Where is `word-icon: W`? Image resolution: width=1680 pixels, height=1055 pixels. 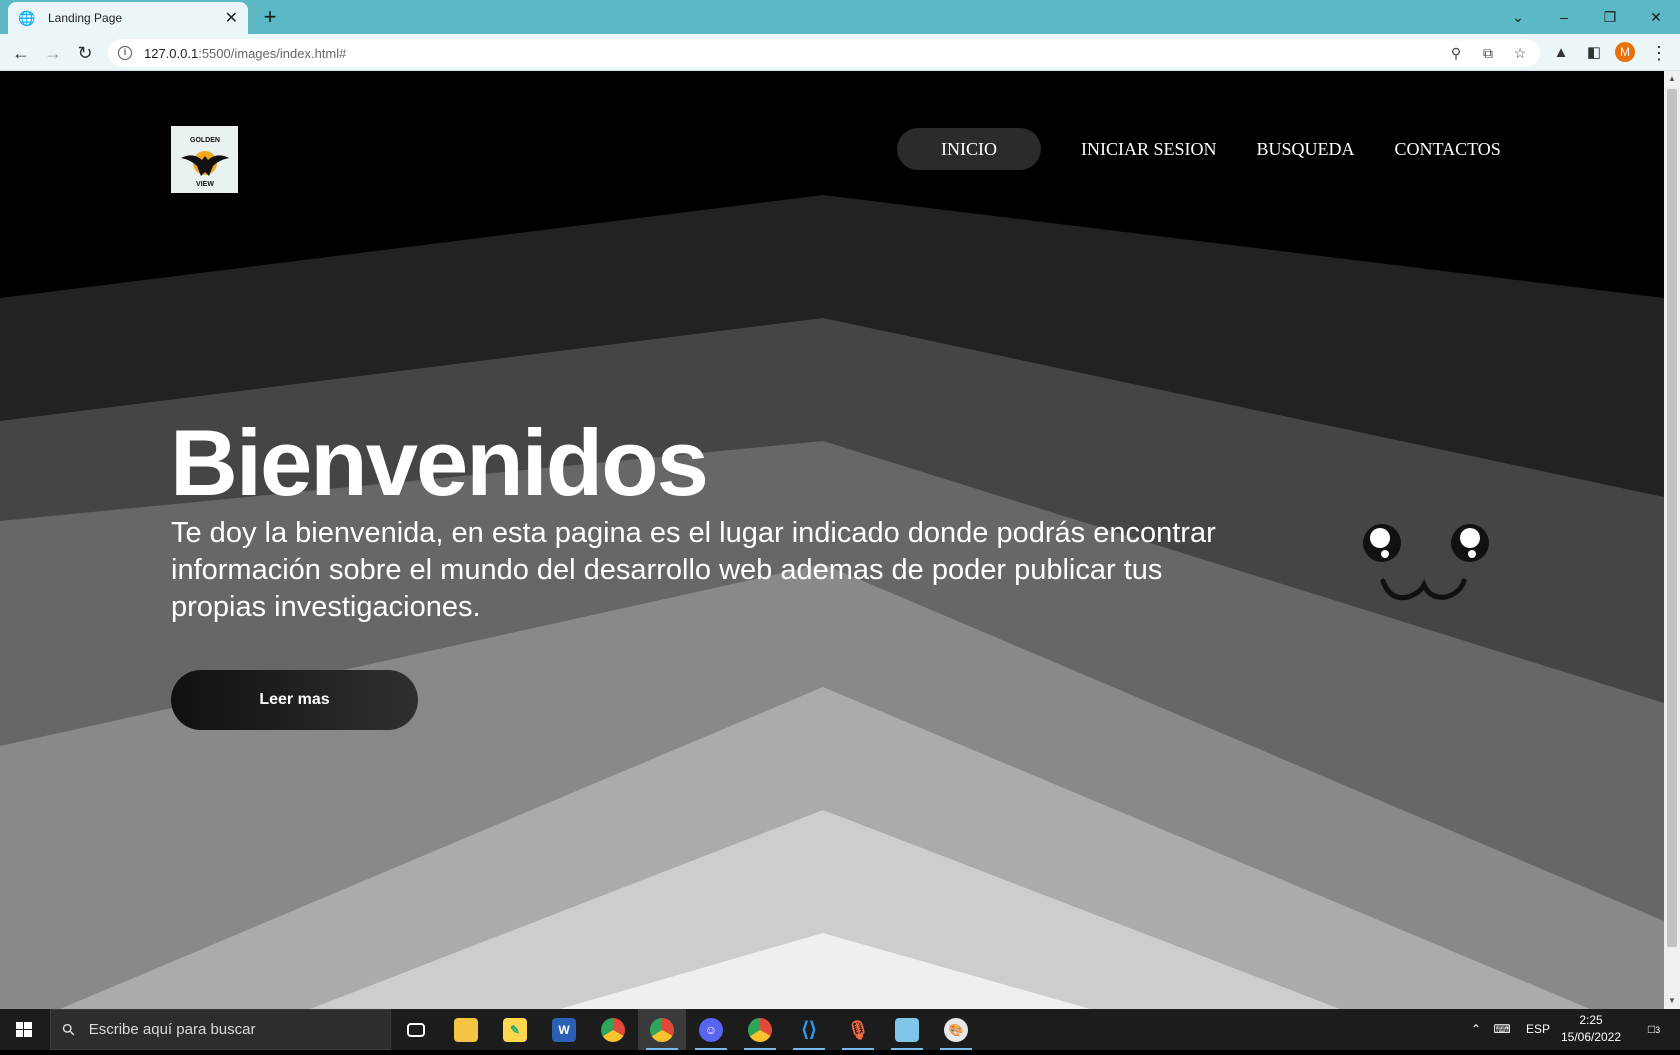
word-icon: W is located at coordinates (564, 1029).